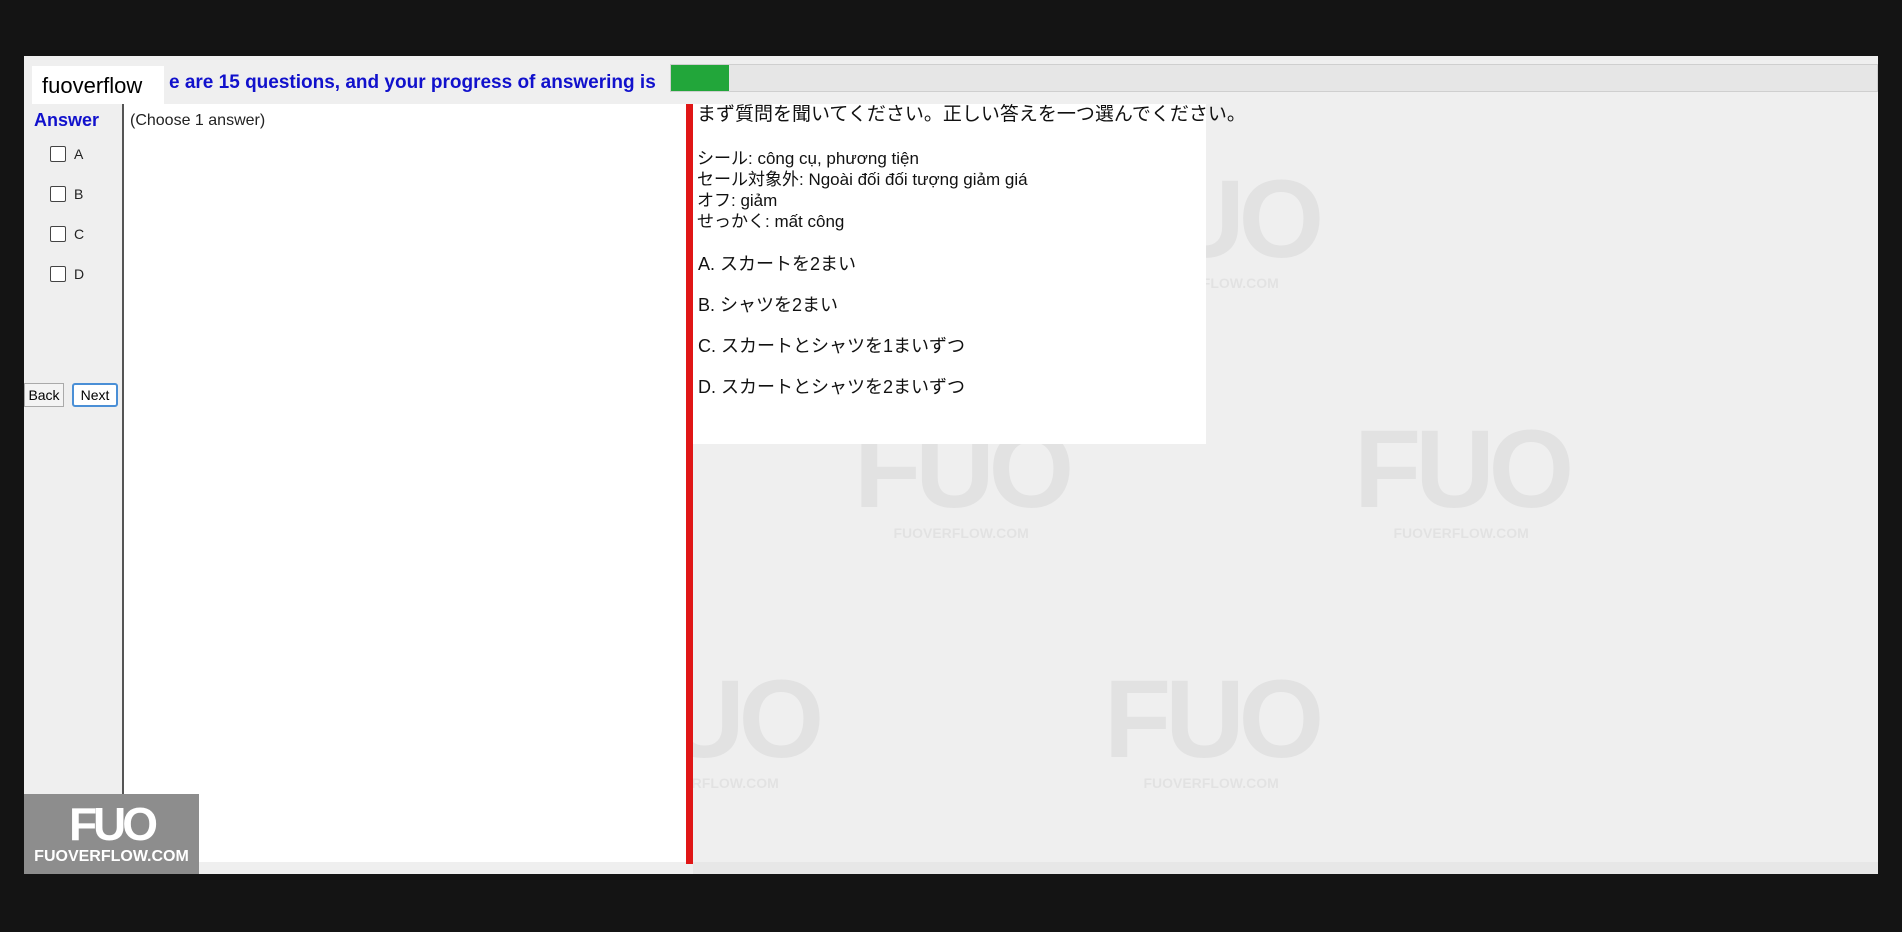 The width and height of the screenshot is (1902, 932). What do you see at coordinates (98, 86) in the screenshot?
I see `brand-label: fuoverflow` at bounding box center [98, 86].